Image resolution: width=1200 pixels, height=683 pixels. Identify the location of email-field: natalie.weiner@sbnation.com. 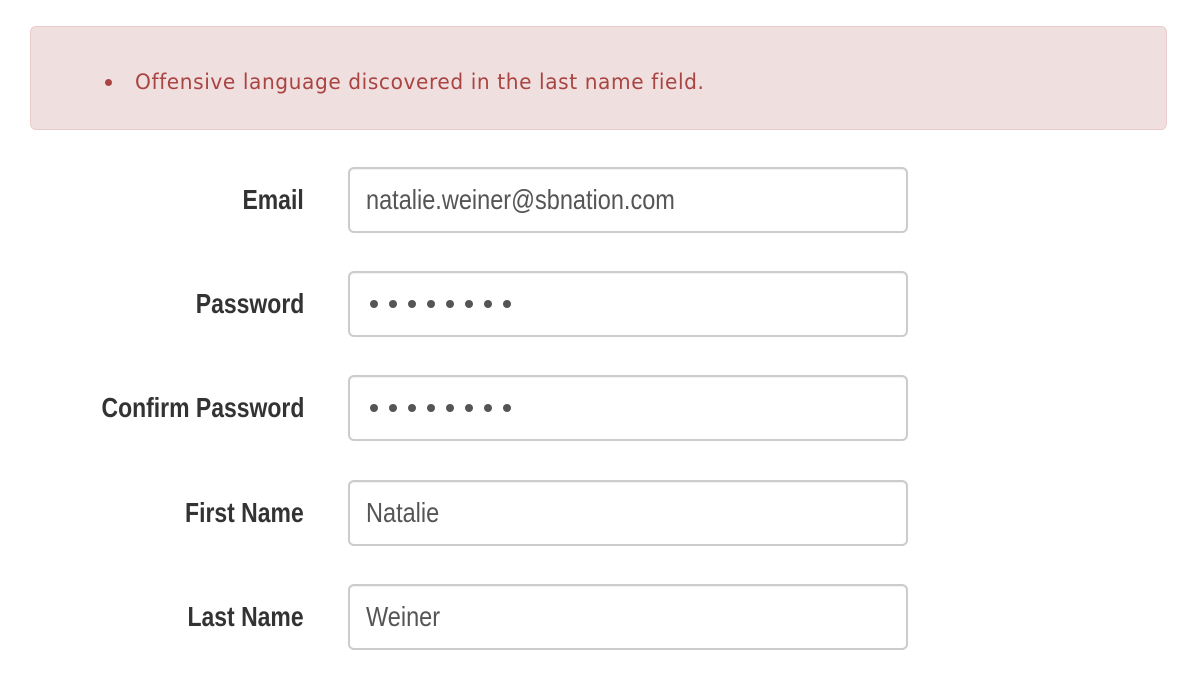
(628, 200).